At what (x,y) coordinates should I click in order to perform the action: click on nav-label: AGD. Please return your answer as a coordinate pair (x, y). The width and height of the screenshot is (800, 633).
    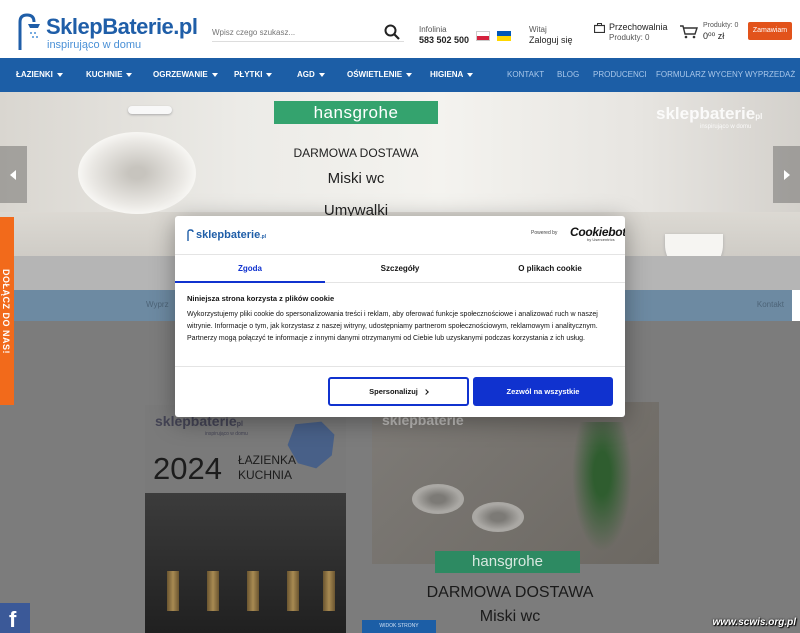
    Looking at the image, I should click on (306, 74).